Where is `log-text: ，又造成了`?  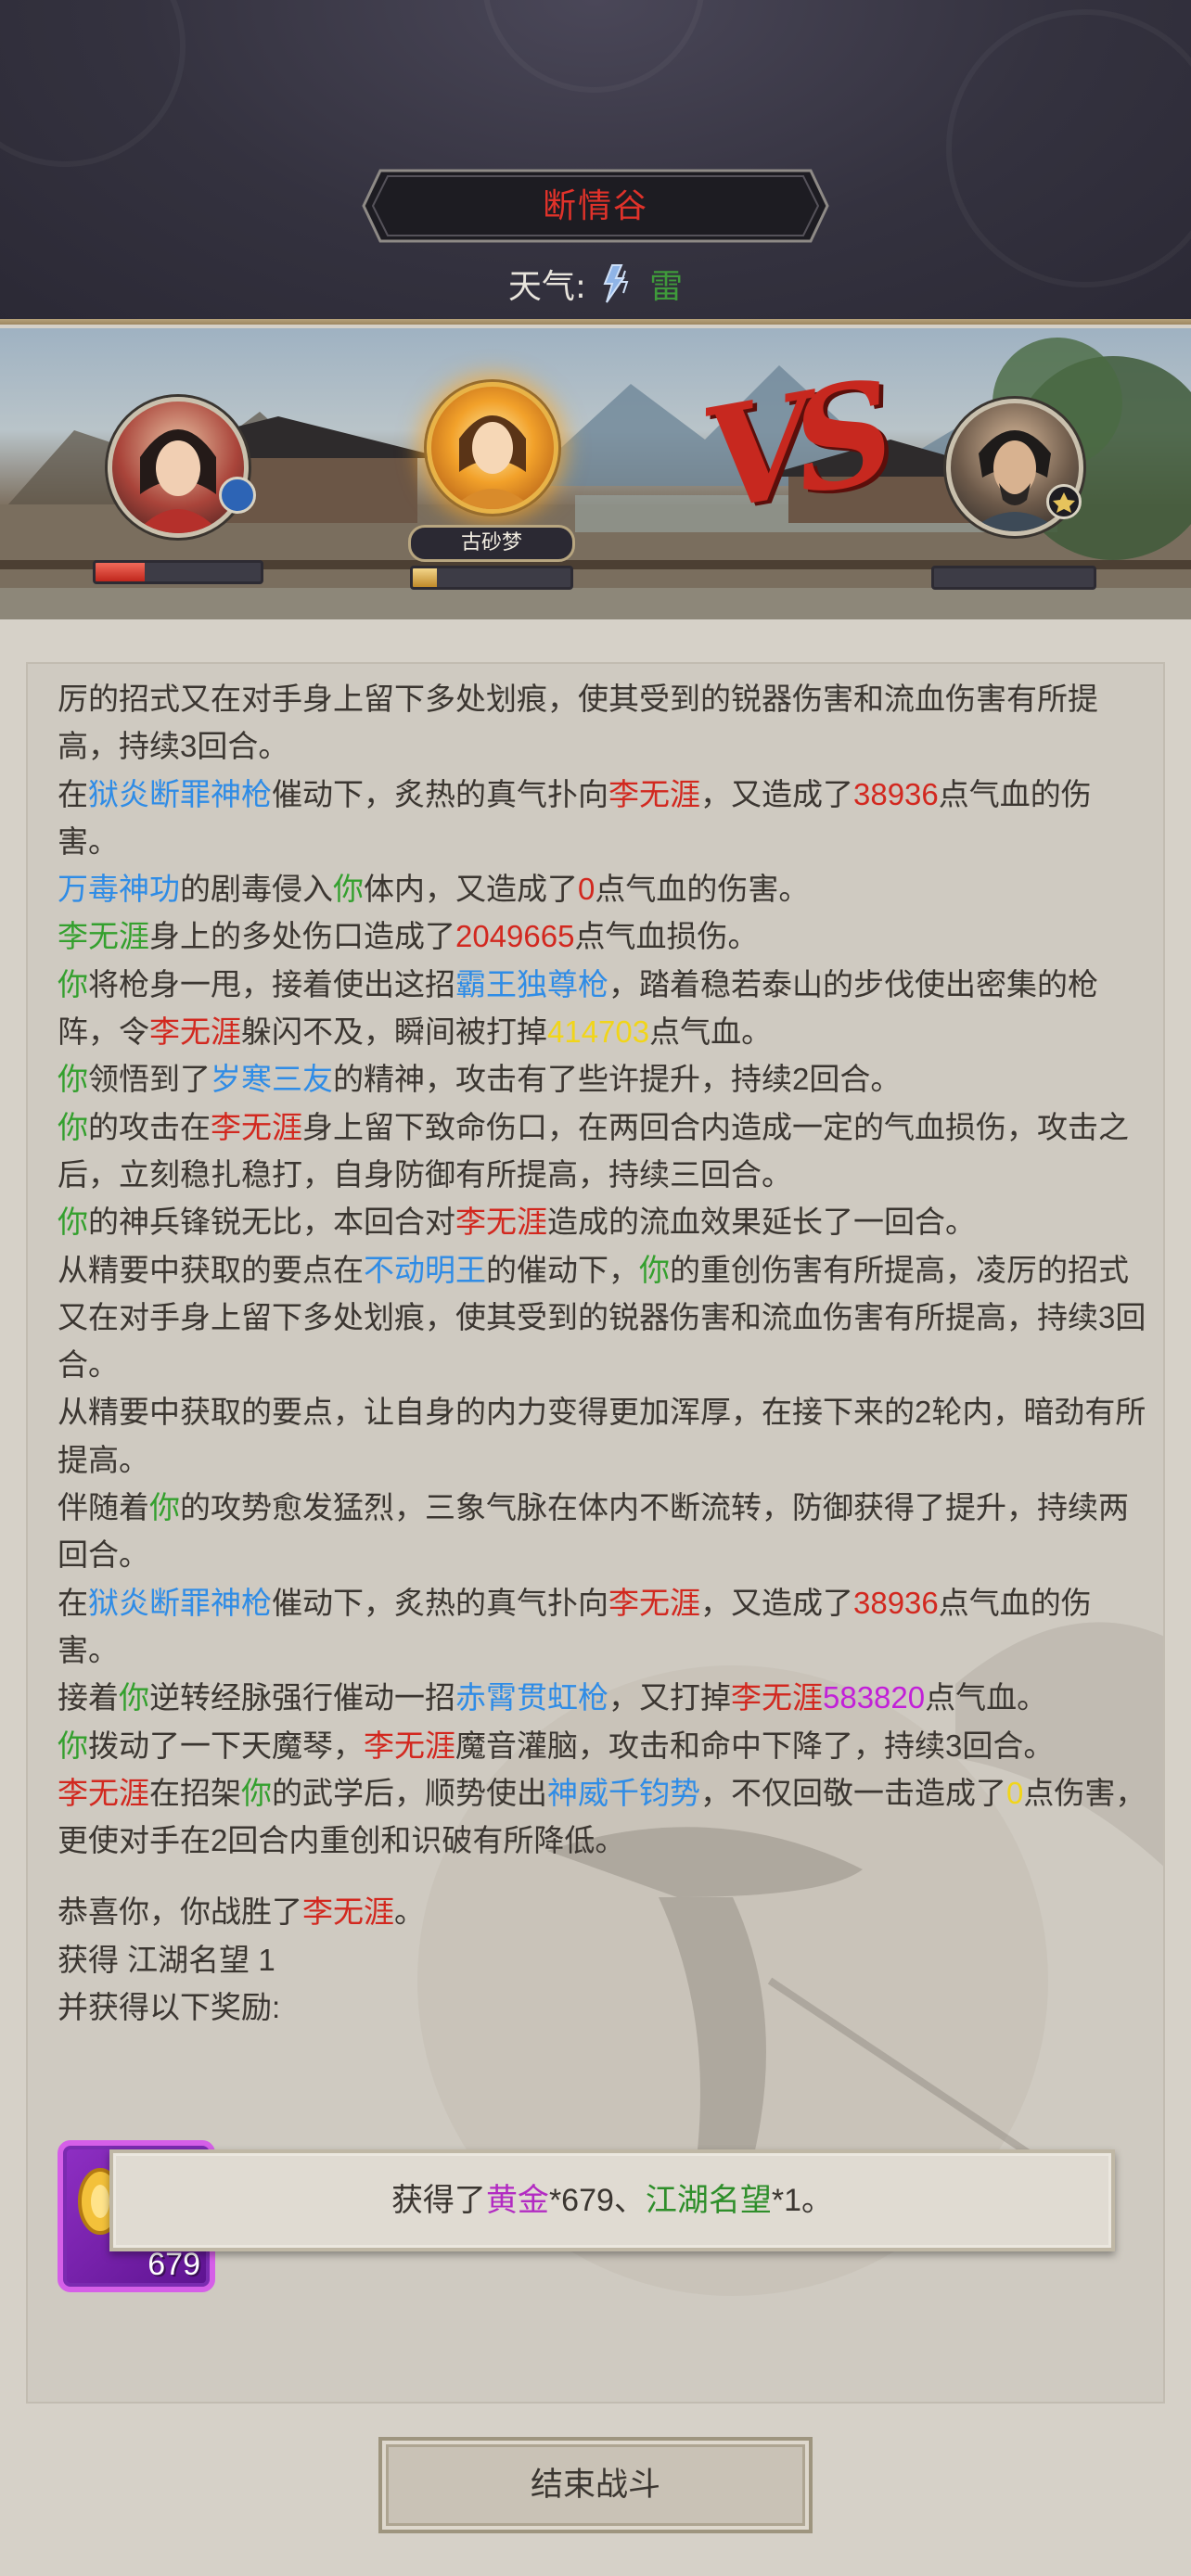 log-text: ，又造成了 is located at coordinates (777, 793).